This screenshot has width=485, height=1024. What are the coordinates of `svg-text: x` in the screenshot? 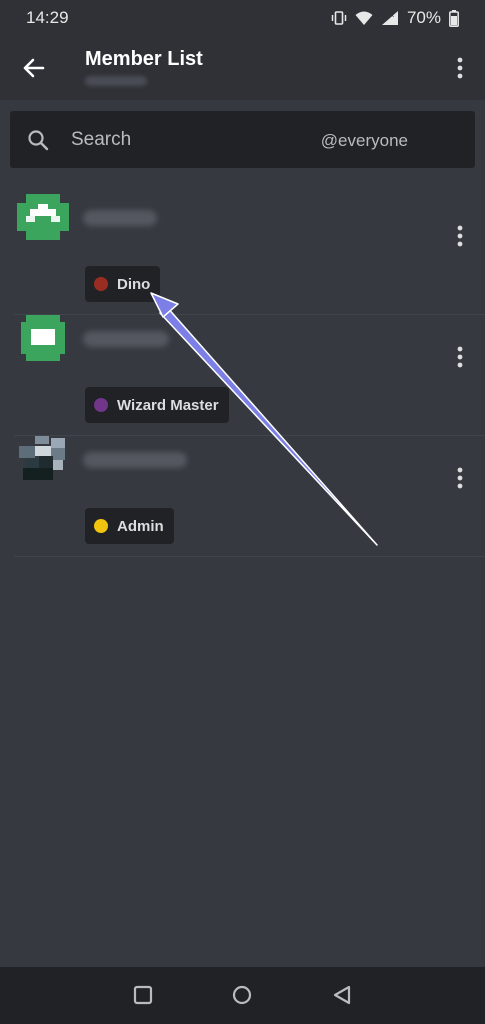 It's located at (392, 15).